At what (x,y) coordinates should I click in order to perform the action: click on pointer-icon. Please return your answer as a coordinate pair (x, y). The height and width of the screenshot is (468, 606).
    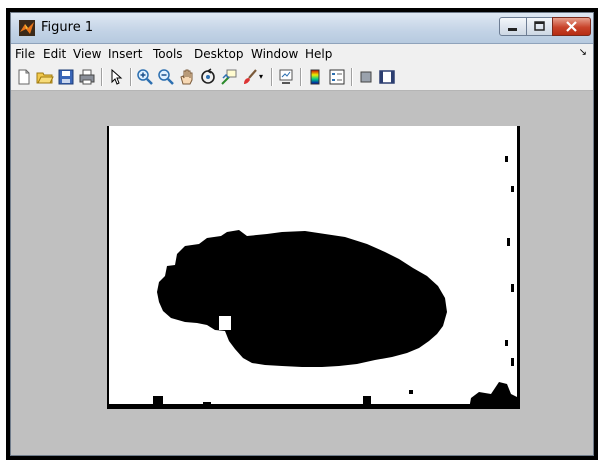
    Looking at the image, I should click on (117, 76).